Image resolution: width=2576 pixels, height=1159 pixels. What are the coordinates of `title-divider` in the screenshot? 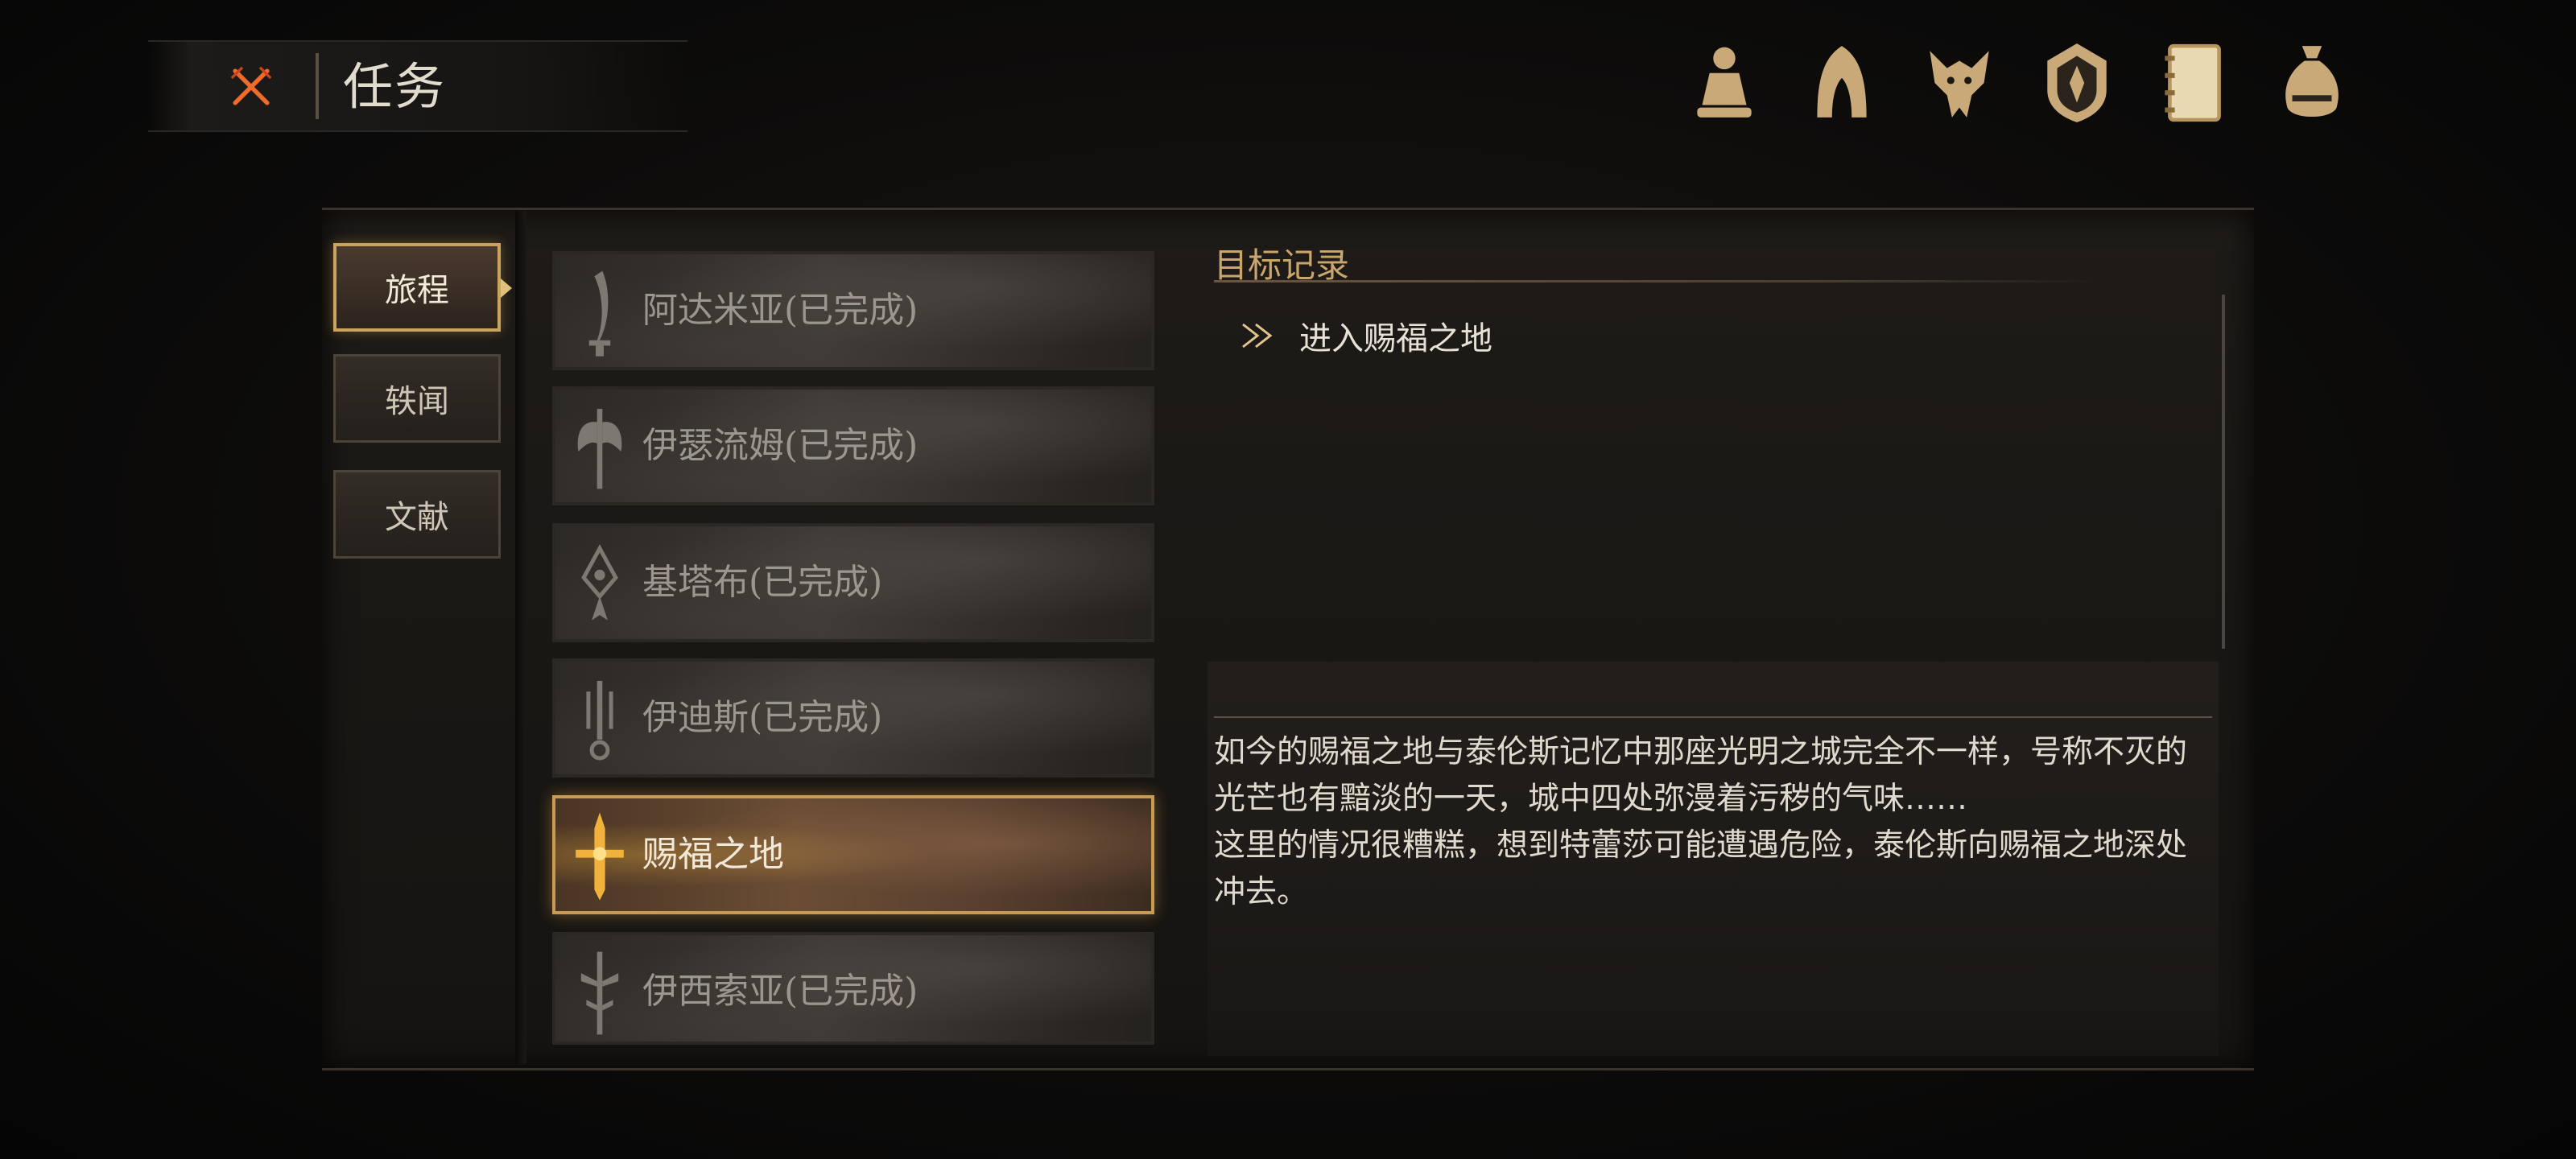 It's located at (317, 86).